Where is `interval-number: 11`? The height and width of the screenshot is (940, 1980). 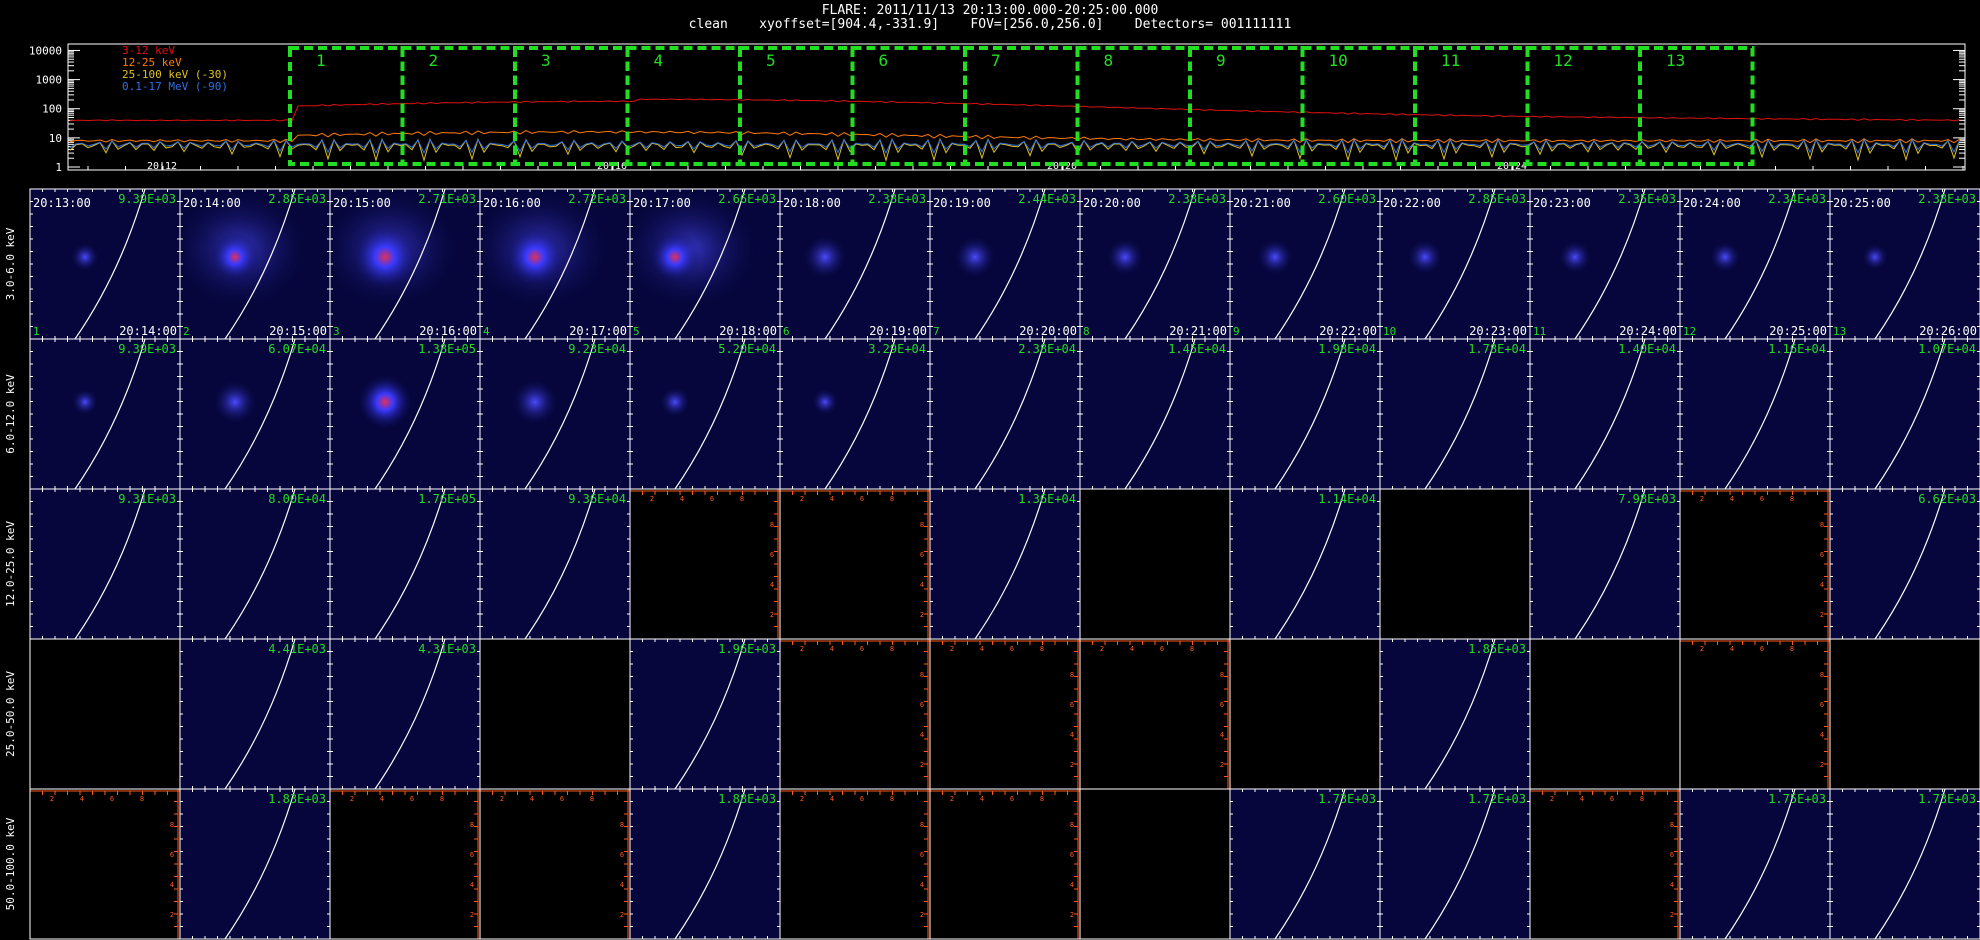
interval-number: 11 is located at coordinates (1539, 331).